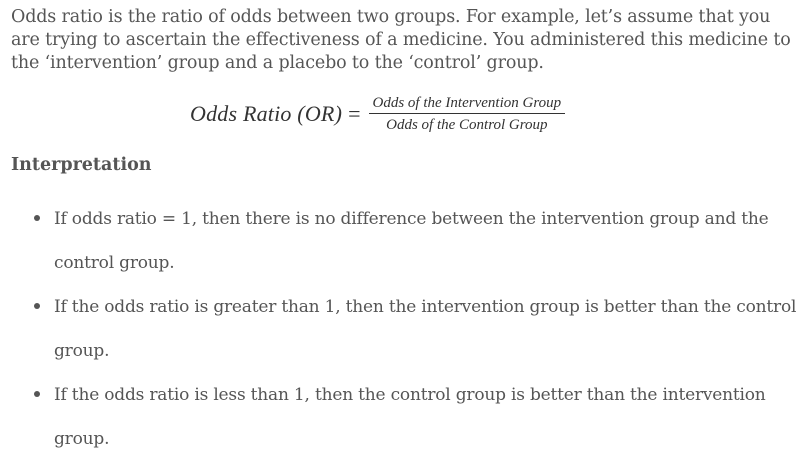  Describe the element at coordinates (354, 113) in the screenshot. I see `formula-equals-sign: =` at that location.